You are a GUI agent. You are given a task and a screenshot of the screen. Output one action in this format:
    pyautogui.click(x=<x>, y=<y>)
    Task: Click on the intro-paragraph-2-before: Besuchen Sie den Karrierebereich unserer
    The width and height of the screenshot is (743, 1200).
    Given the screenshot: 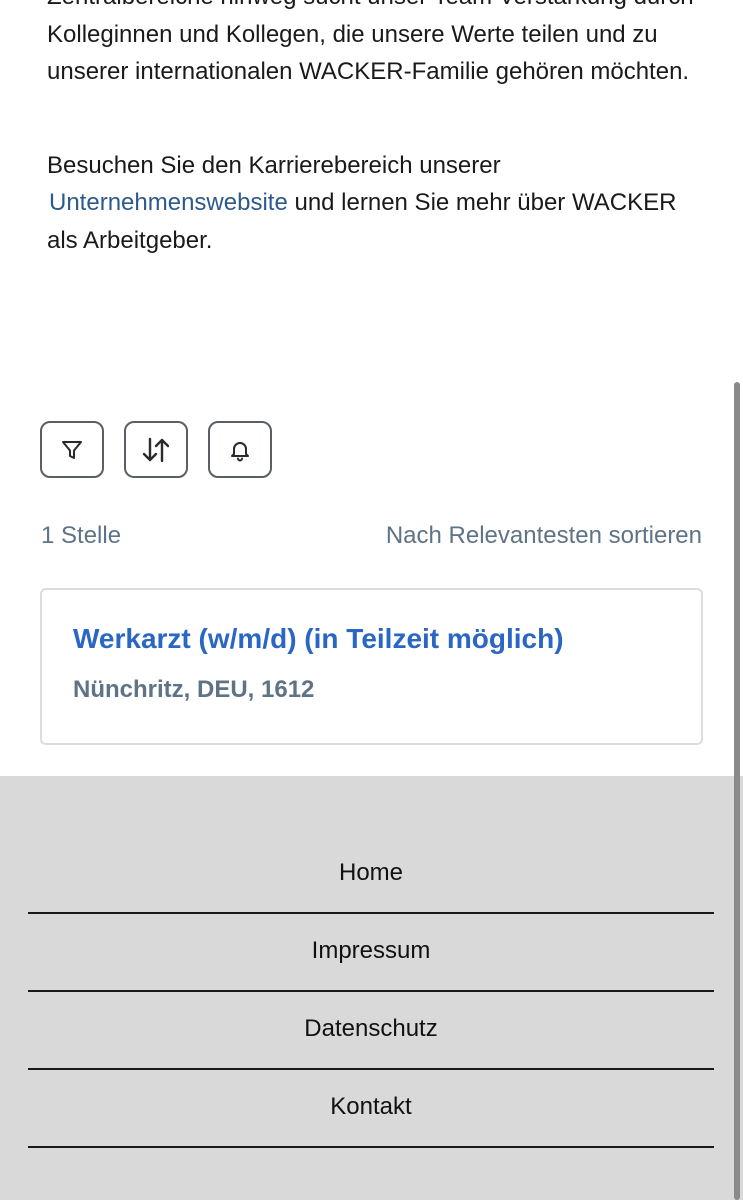 What is the action you would take?
    pyautogui.click(x=274, y=165)
    